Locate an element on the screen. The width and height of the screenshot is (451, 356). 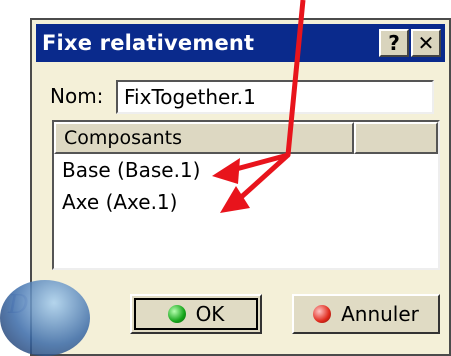
globe-logo is located at coordinates (45, 318).